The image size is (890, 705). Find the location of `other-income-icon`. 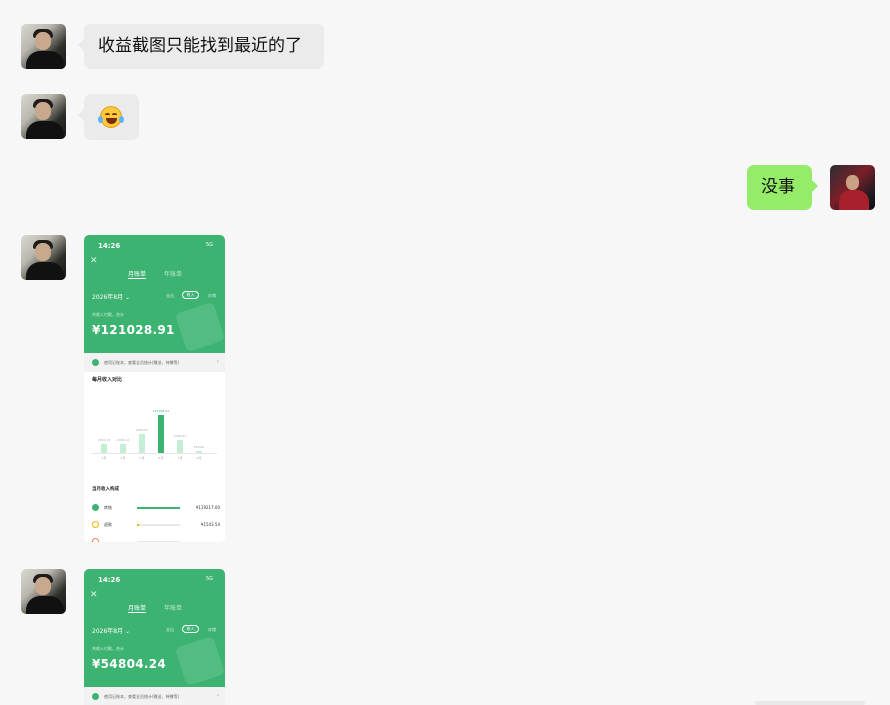

other-income-icon is located at coordinates (95, 540).